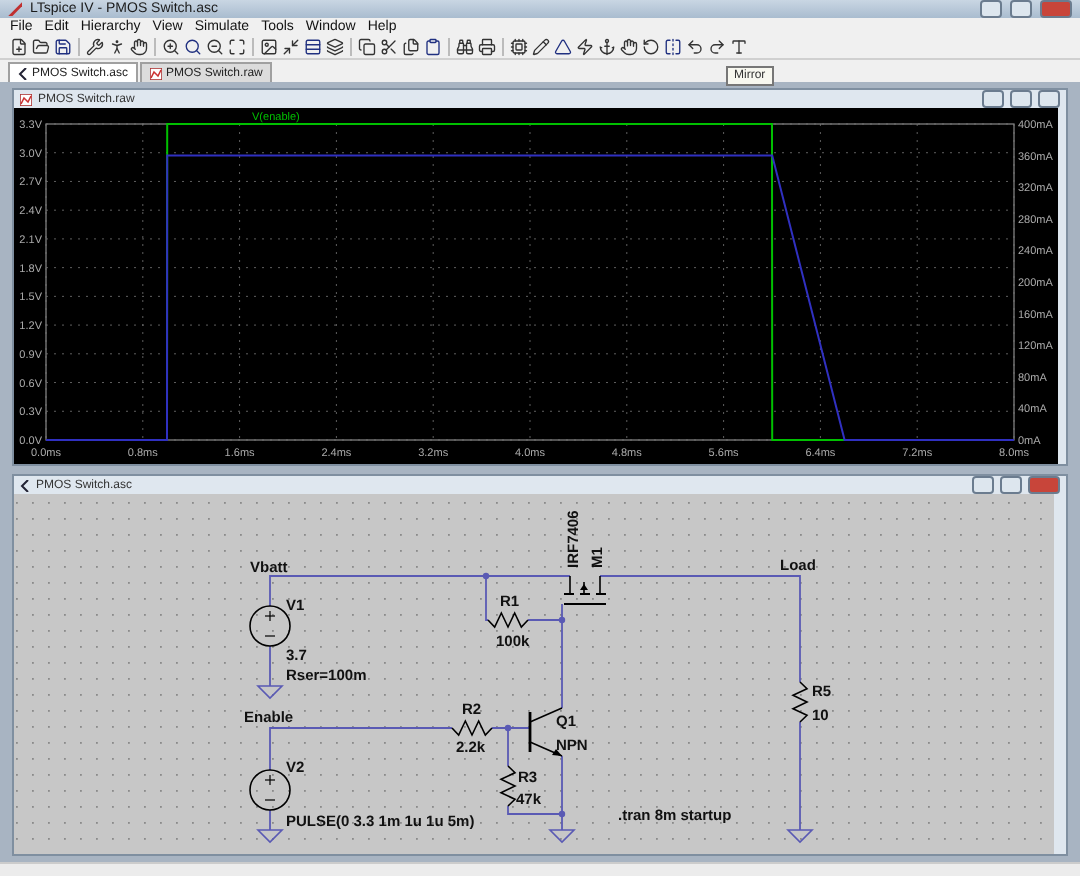 The width and height of the screenshot is (1080, 876). Describe the element at coordinates (695, 47) in the screenshot. I see `undo-icon` at that location.